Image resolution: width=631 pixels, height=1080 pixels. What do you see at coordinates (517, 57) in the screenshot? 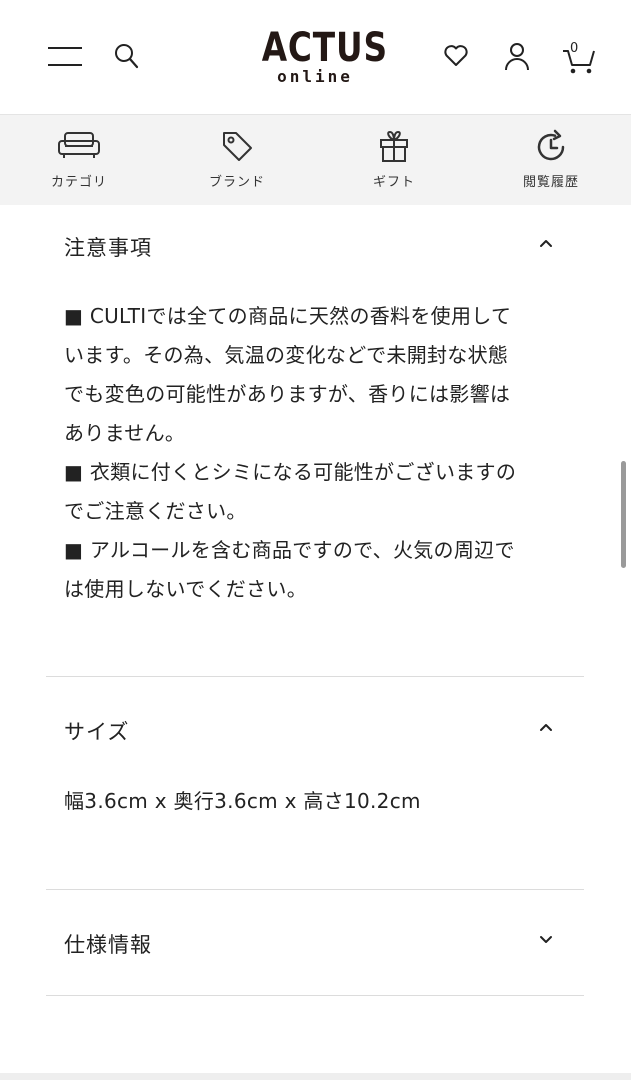
I see `user-icon` at bounding box center [517, 57].